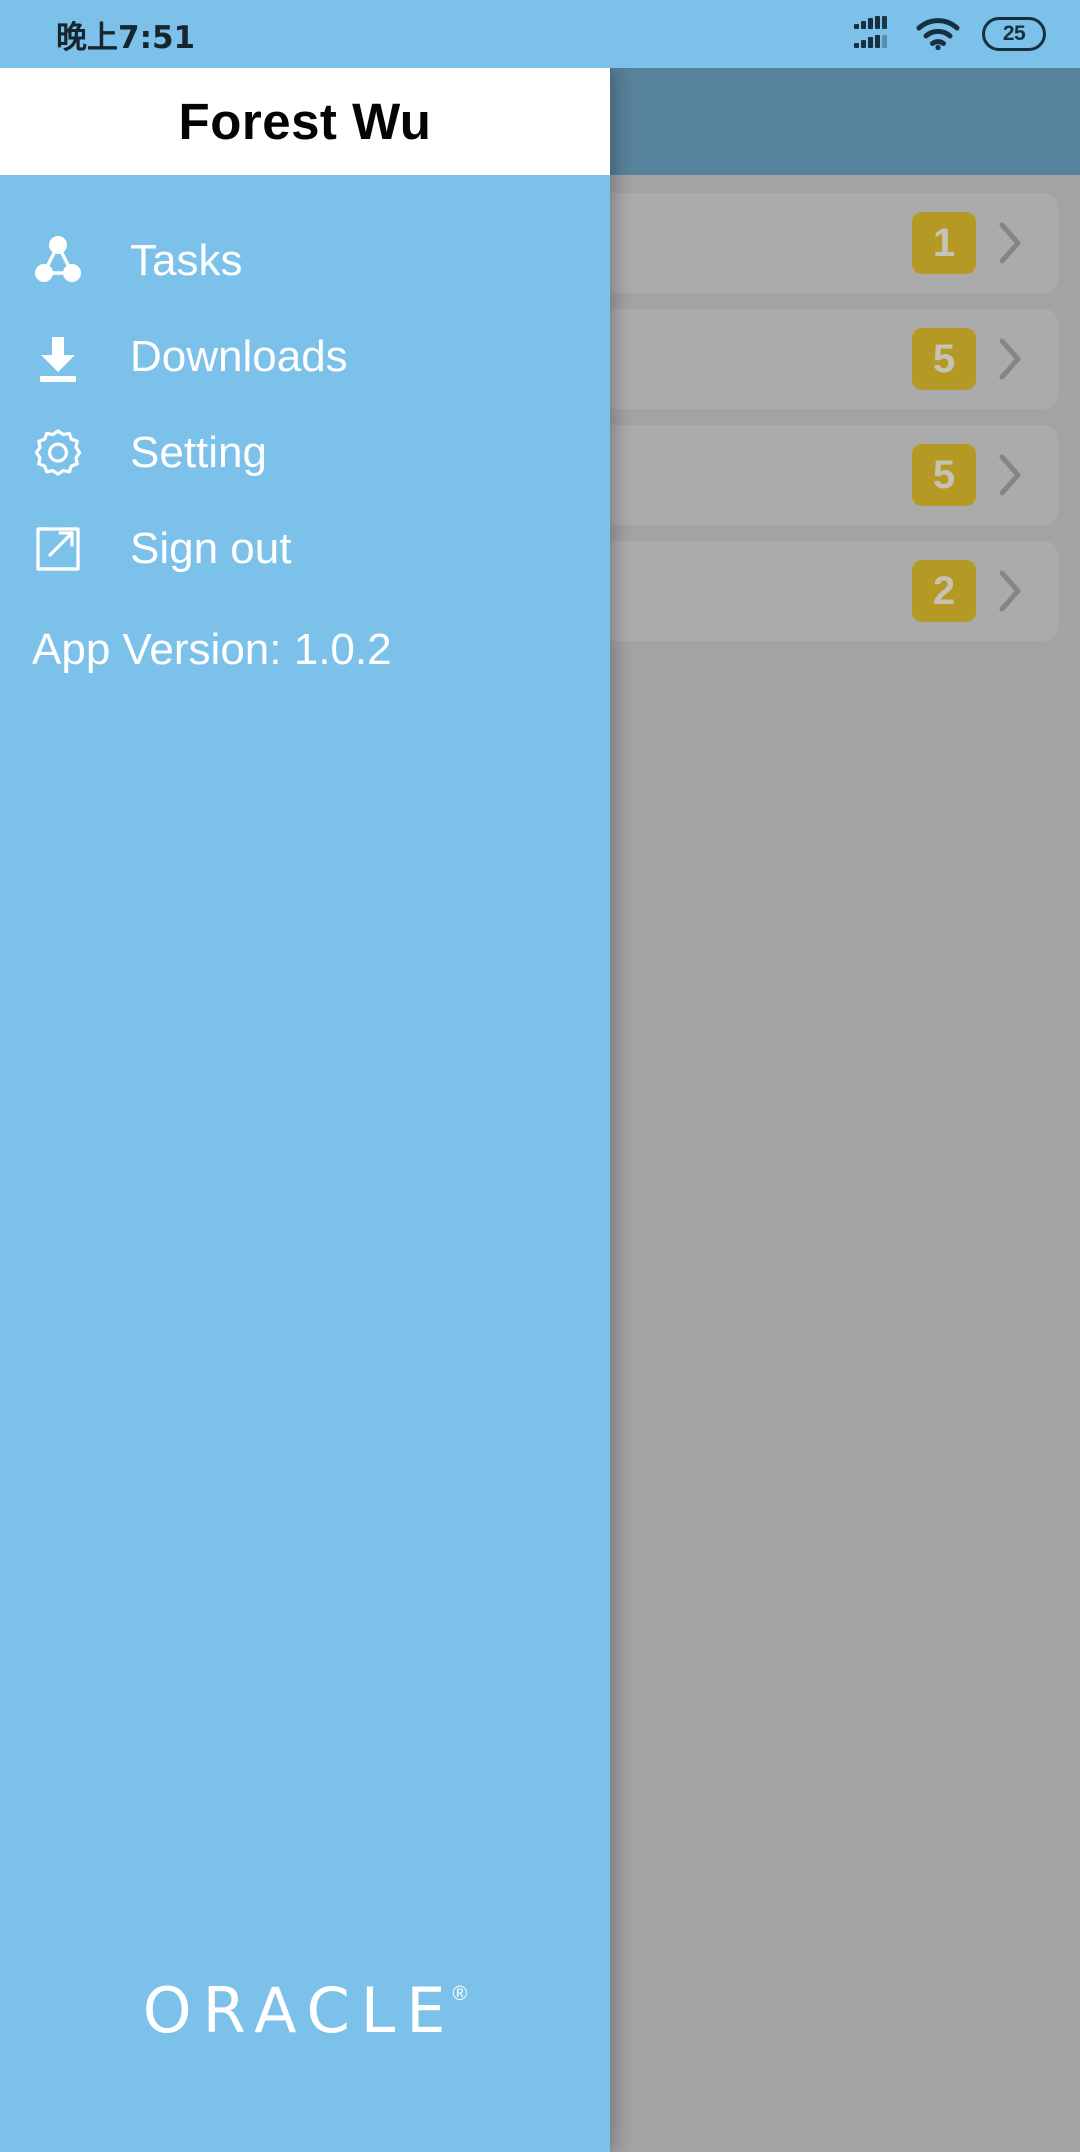 The image size is (1080, 2152). What do you see at coordinates (58, 357) in the screenshot?
I see `download-icon` at bounding box center [58, 357].